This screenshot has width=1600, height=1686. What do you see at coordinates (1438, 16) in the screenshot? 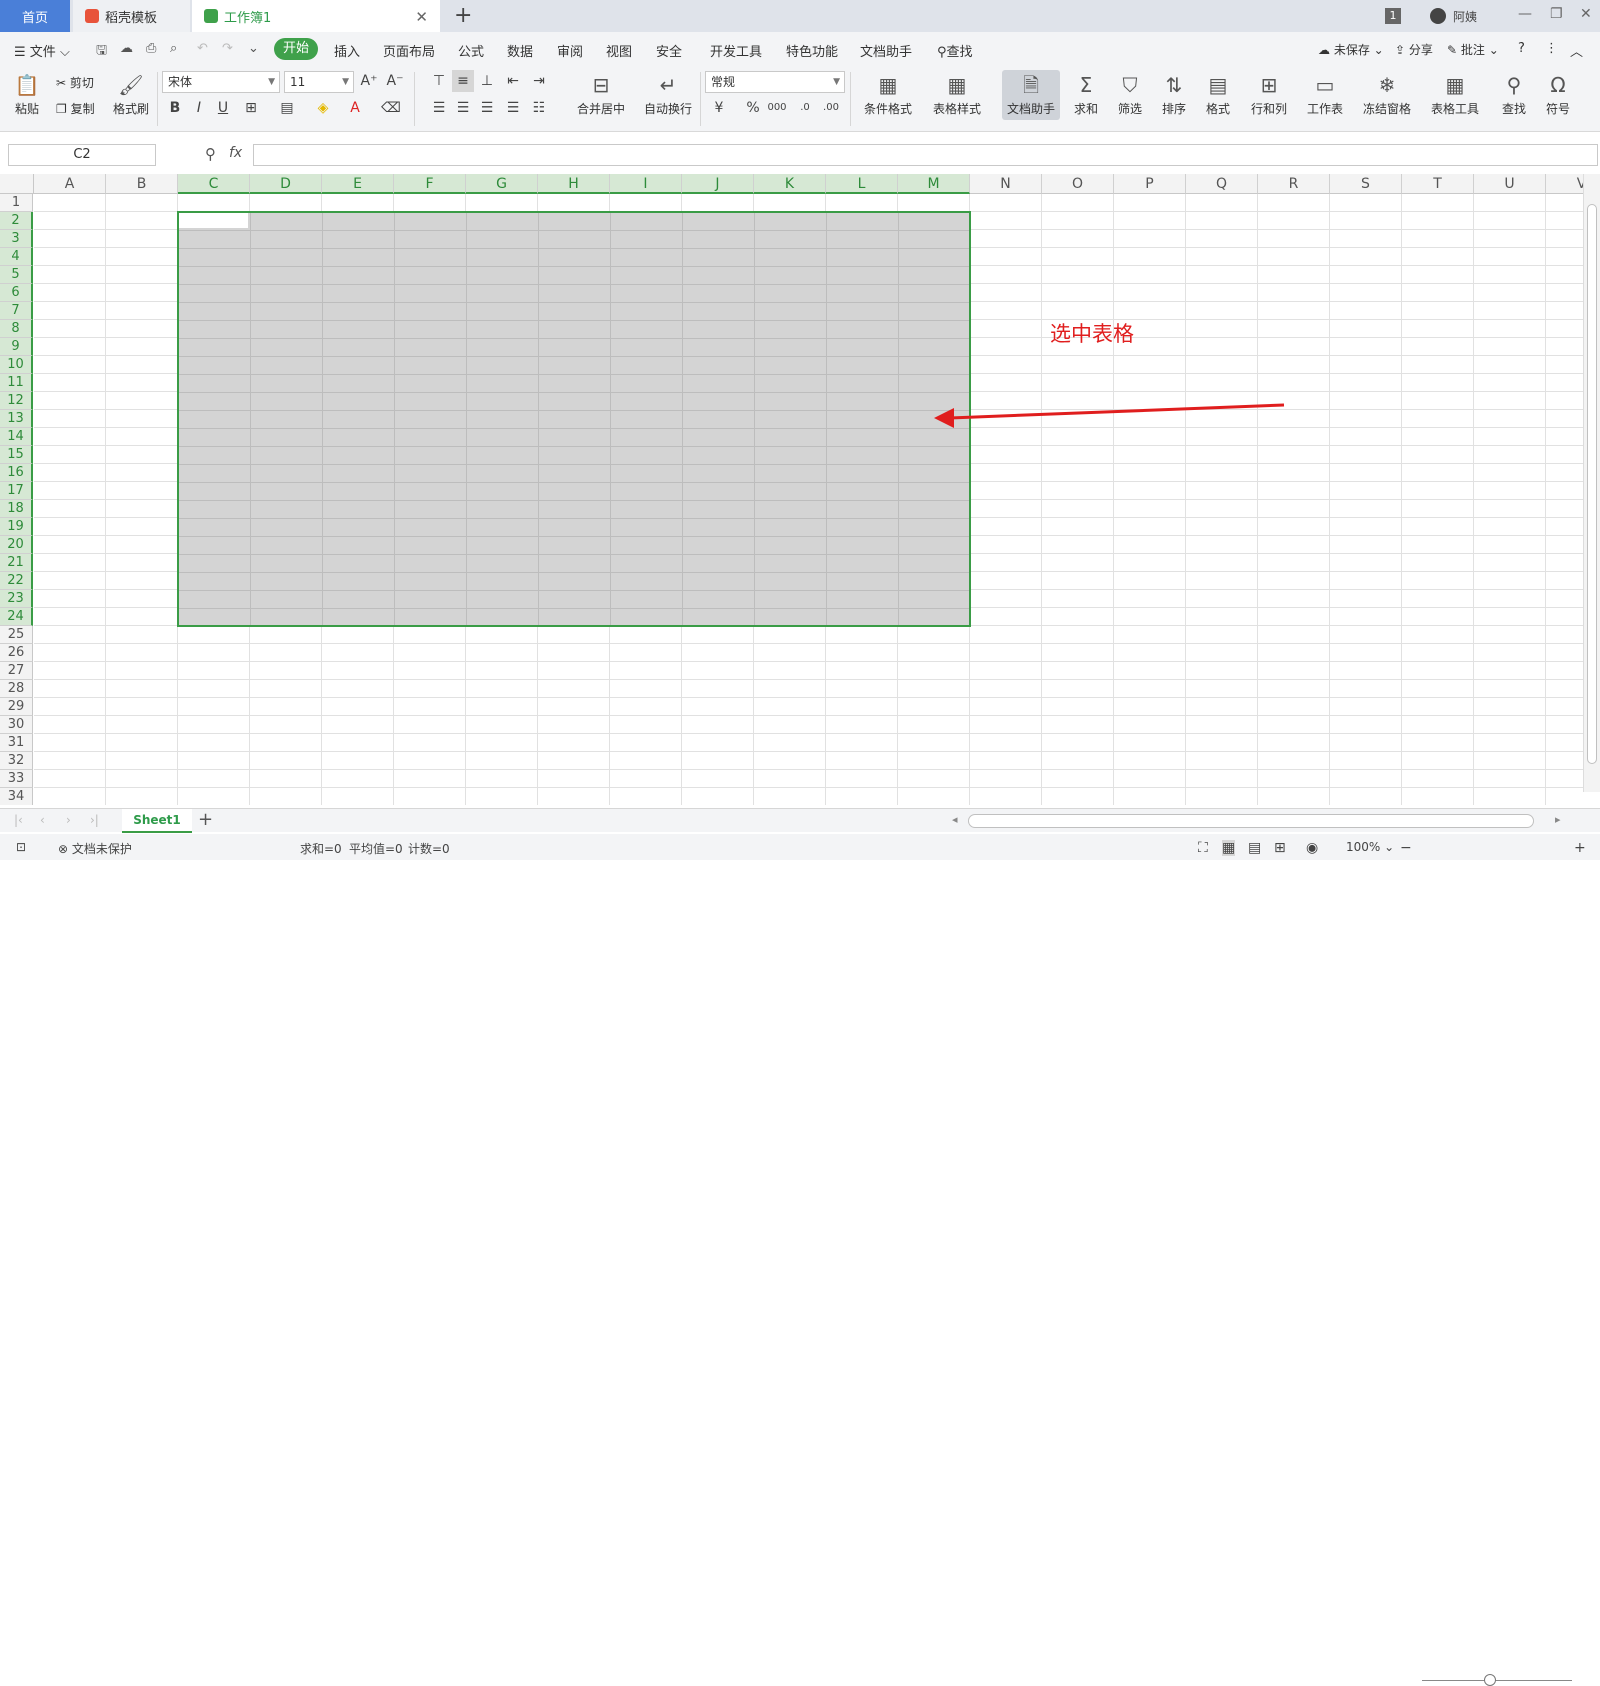
I see `avatar` at bounding box center [1438, 16].